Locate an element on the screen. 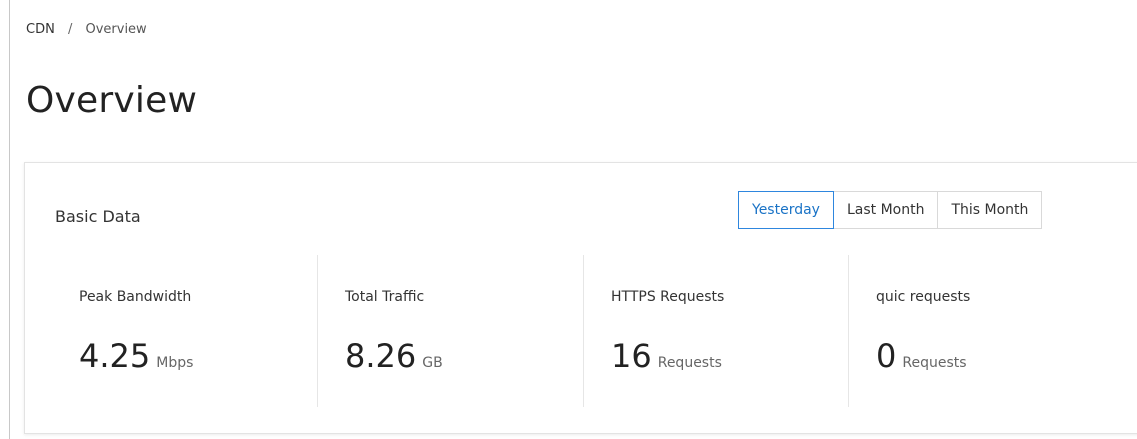  range-last-month-button: Last Month is located at coordinates (885, 210).